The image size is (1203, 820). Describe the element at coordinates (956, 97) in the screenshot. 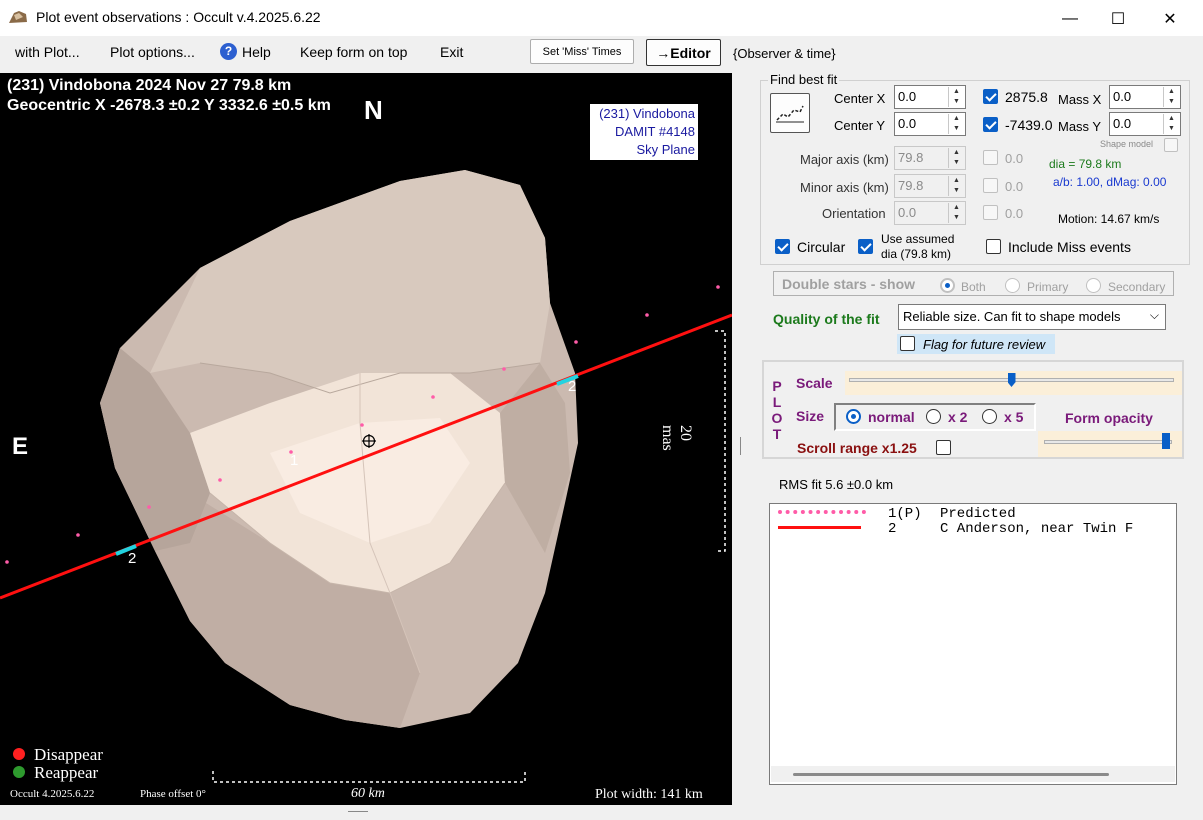

I see `center-x-spinner: ▲ ▼` at that location.